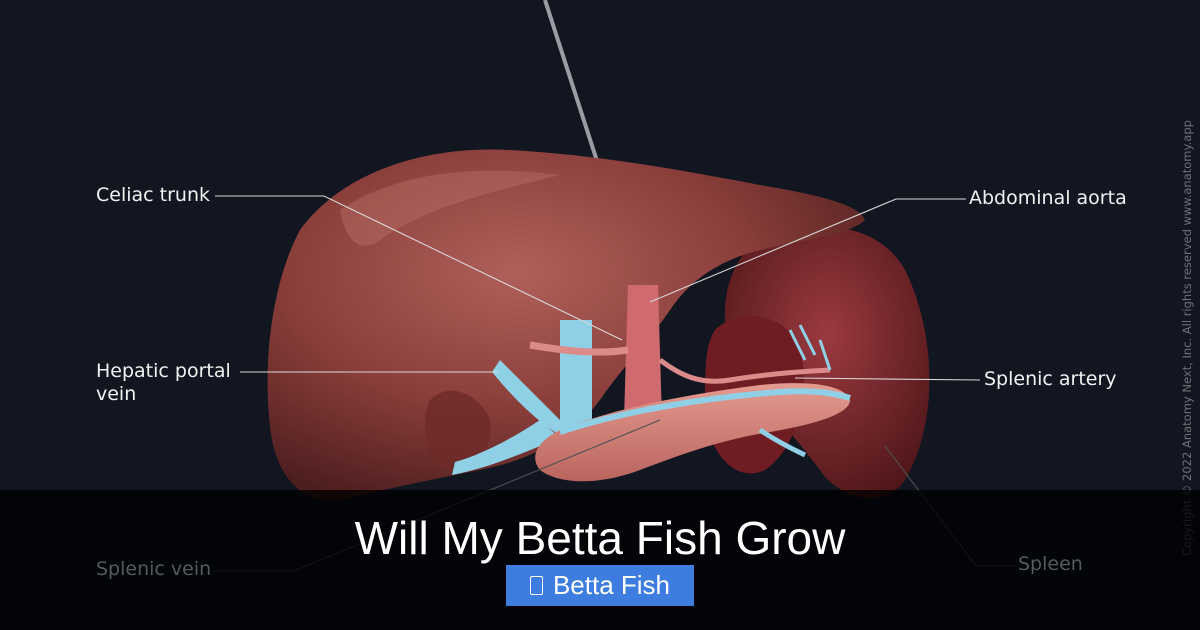 This screenshot has width=1200, height=630. Describe the element at coordinates (1048, 198) in the screenshot. I see `label-abdominal-aorta: Abdominal aorta` at that location.